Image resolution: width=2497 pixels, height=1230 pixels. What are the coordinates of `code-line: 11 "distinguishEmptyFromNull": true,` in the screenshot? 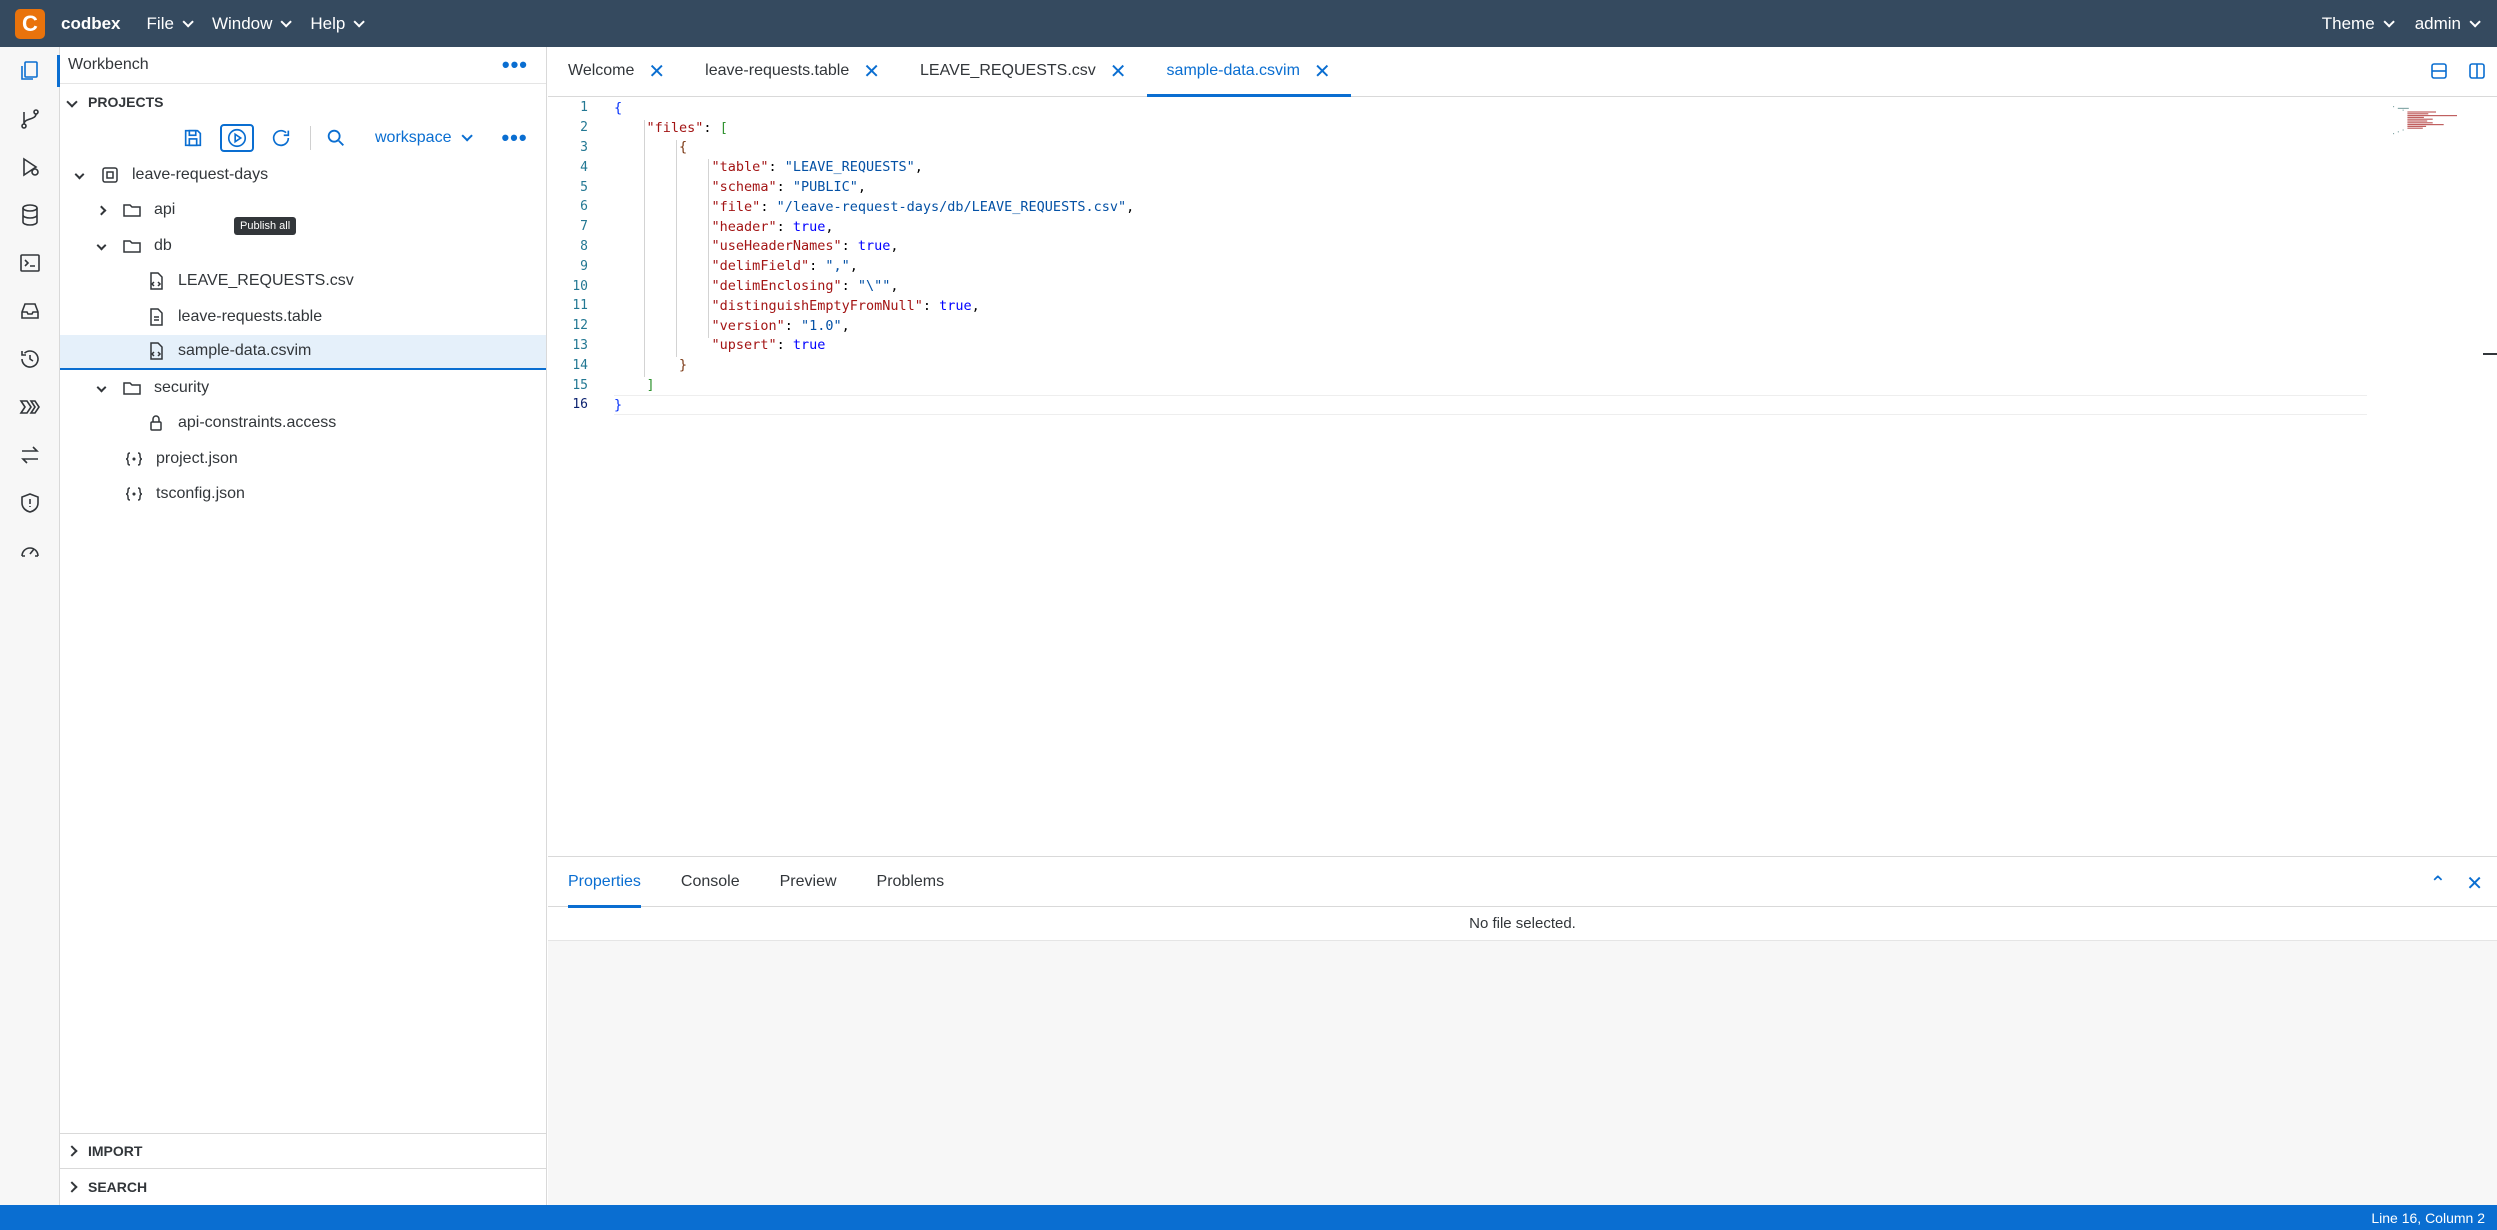 It's located at (1522, 306).